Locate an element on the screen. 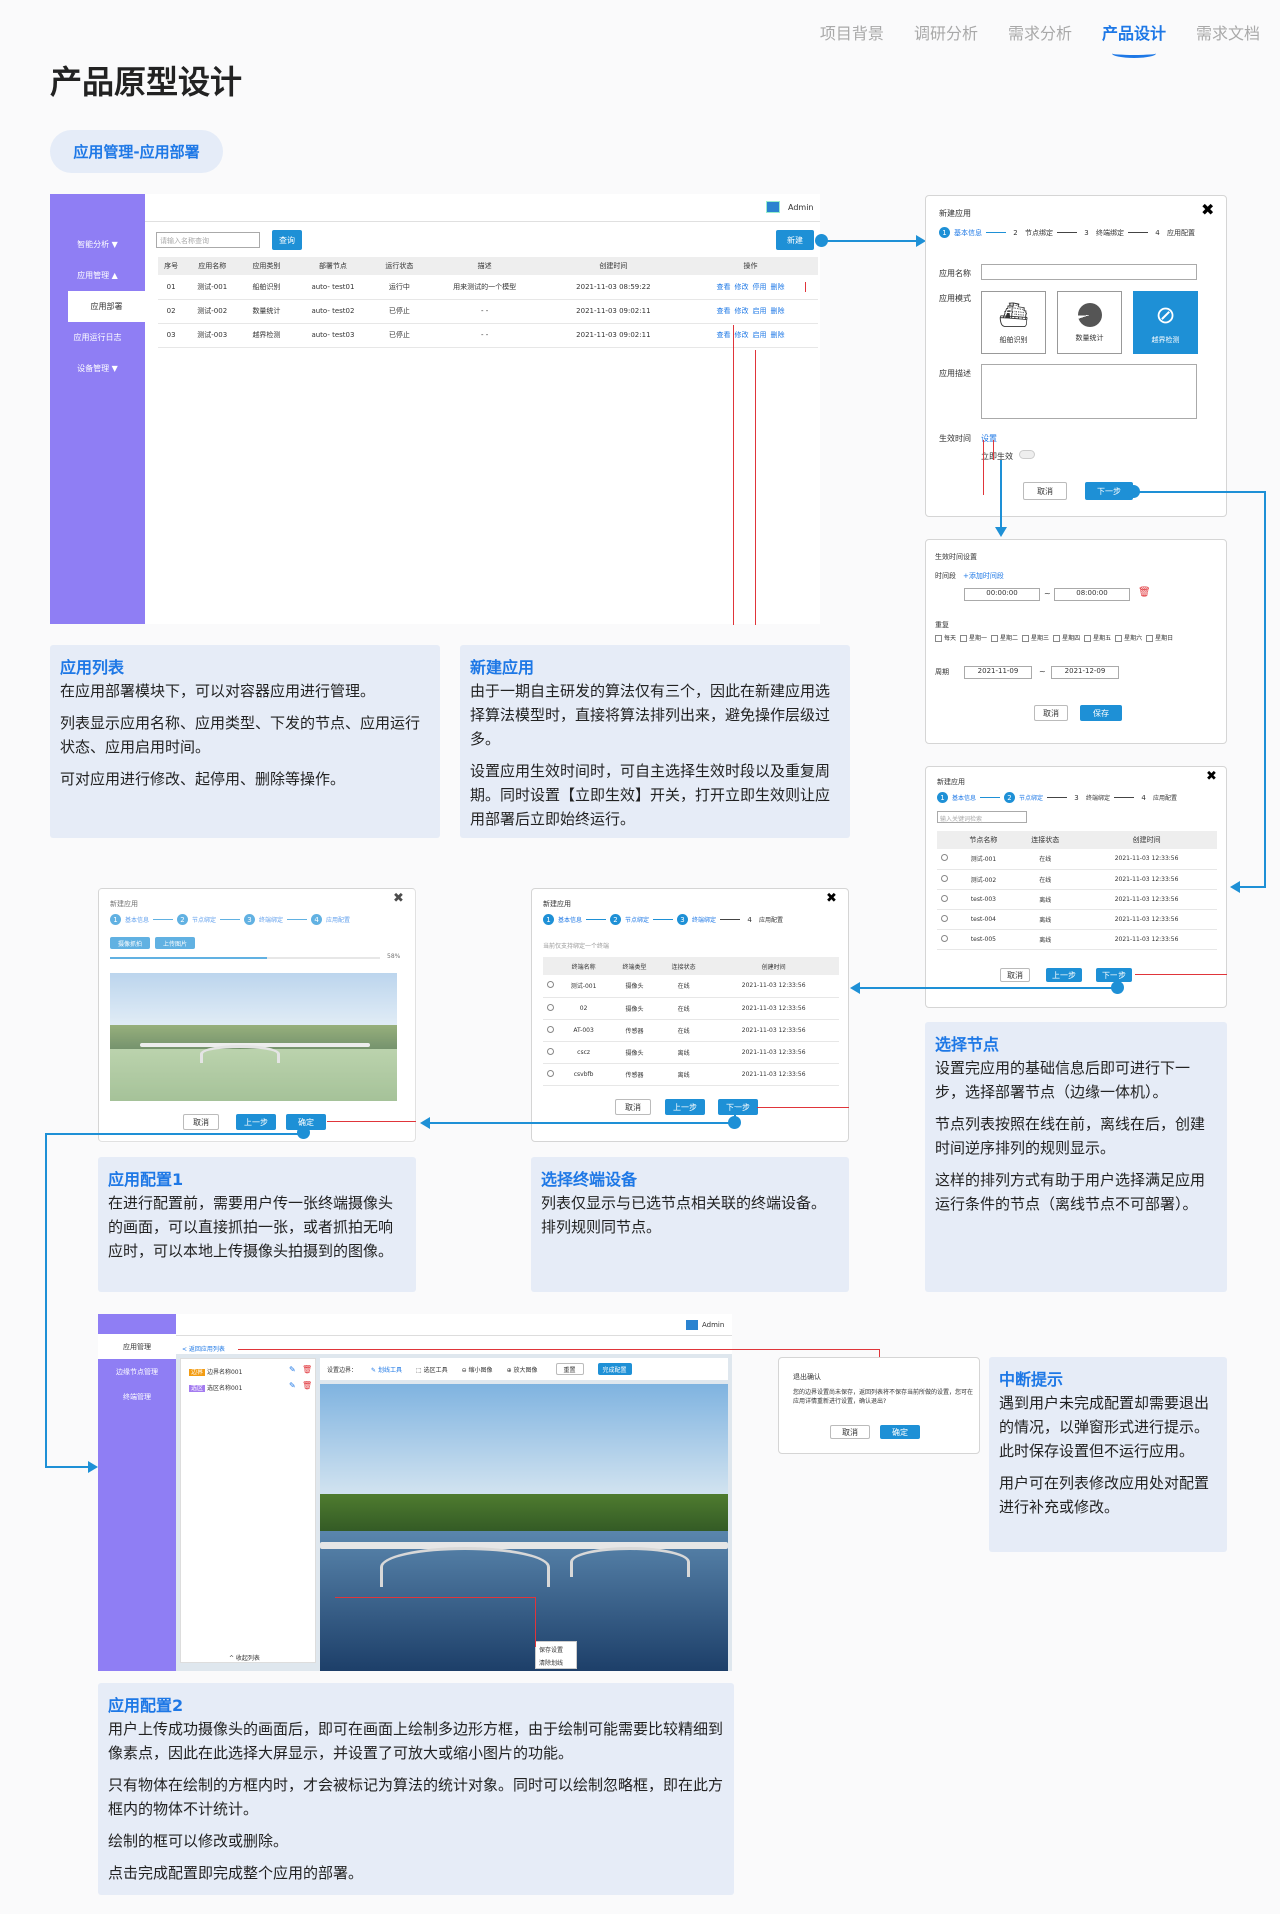 This screenshot has width=1280, height=1914. sidebar-item-edge: 边缘节点管理 is located at coordinates (137, 1371).